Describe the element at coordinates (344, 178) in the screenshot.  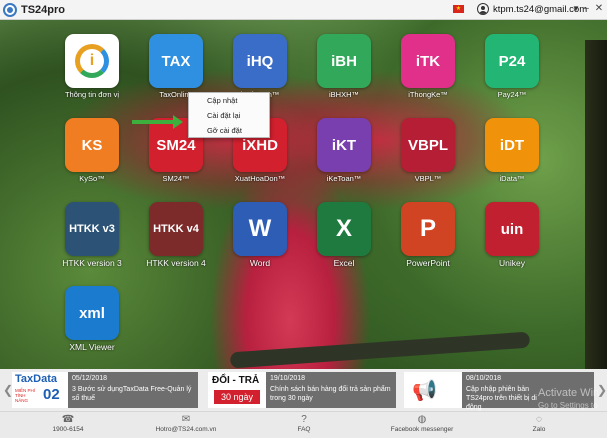
I see `app-tile-label: iKeToan™` at that location.